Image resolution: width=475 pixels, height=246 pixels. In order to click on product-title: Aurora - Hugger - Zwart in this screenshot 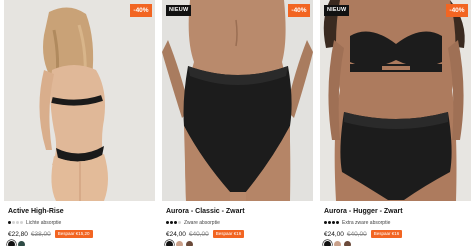, I will do `click(363, 211)`.